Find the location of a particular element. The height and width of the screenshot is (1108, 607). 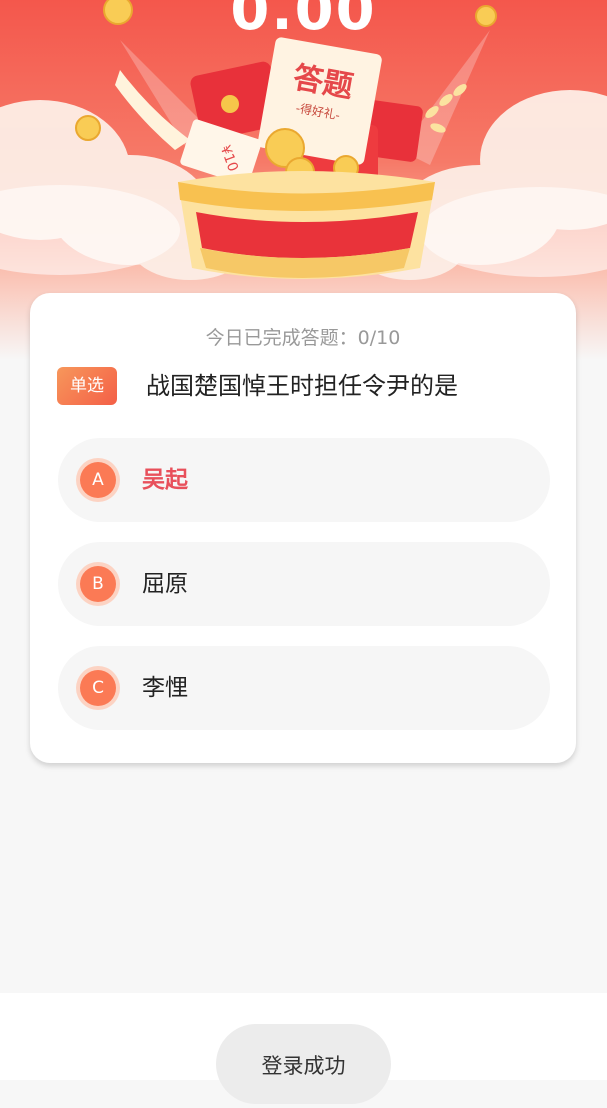

question-text: 战国楚国悼王时担任令尹的是 is located at coordinates (302, 386).